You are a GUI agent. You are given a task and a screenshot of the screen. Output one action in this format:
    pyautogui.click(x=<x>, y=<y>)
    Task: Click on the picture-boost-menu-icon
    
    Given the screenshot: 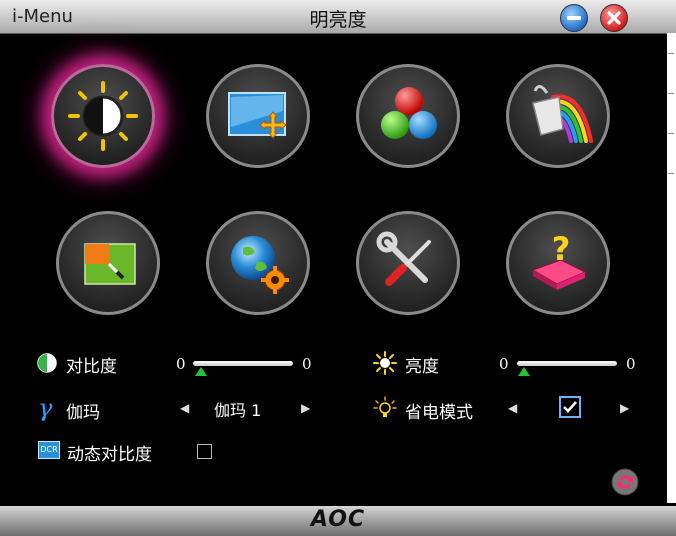 What is the action you would take?
    pyautogui.click(x=258, y=116)
    